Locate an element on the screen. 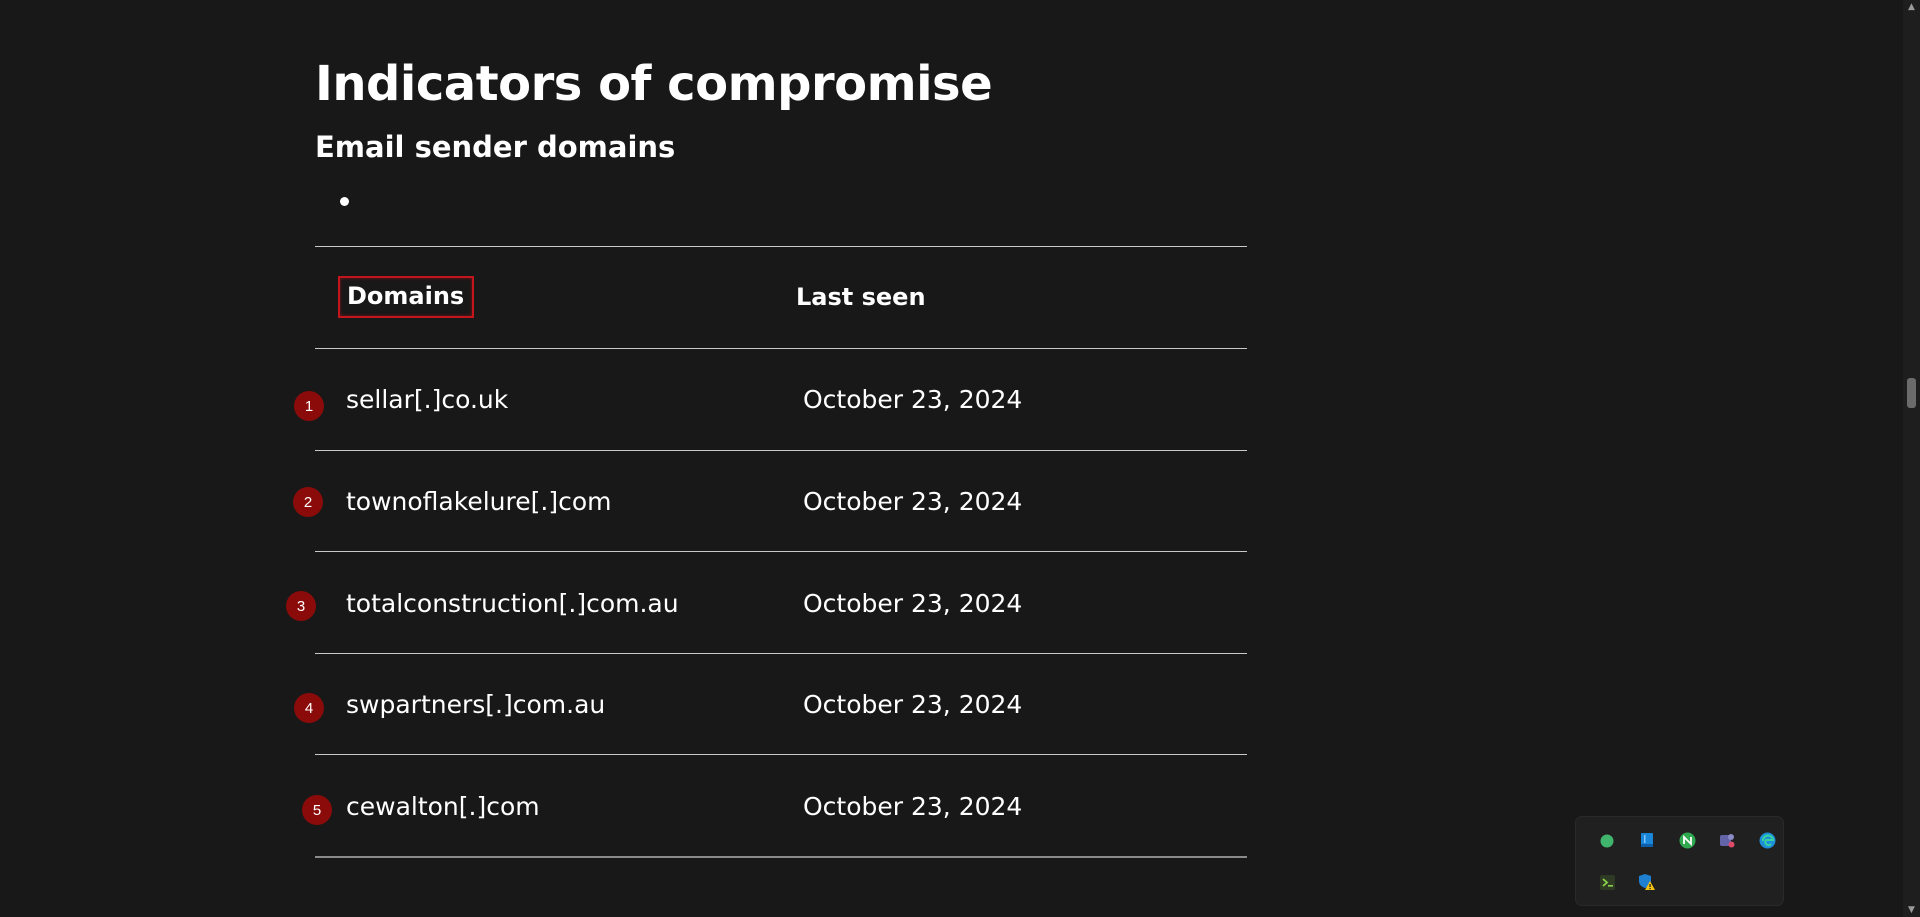  column-header-domains: Domains is located at coordinates (406, 297).